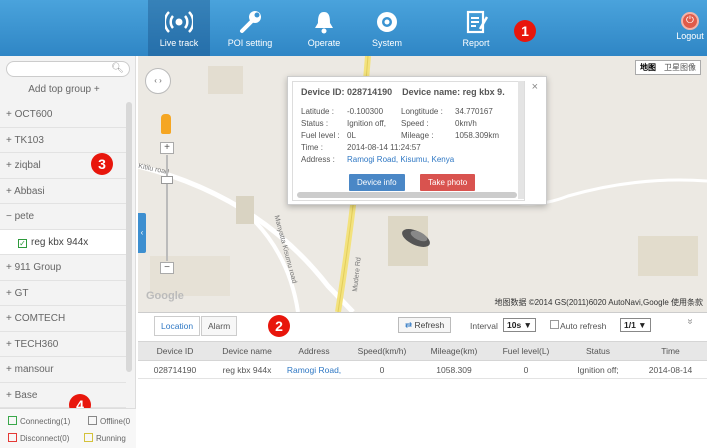  What do you see at coordinates (63, 395) in the screenshot?
I see `group-item: + Base` at bounding box center [63, 395].